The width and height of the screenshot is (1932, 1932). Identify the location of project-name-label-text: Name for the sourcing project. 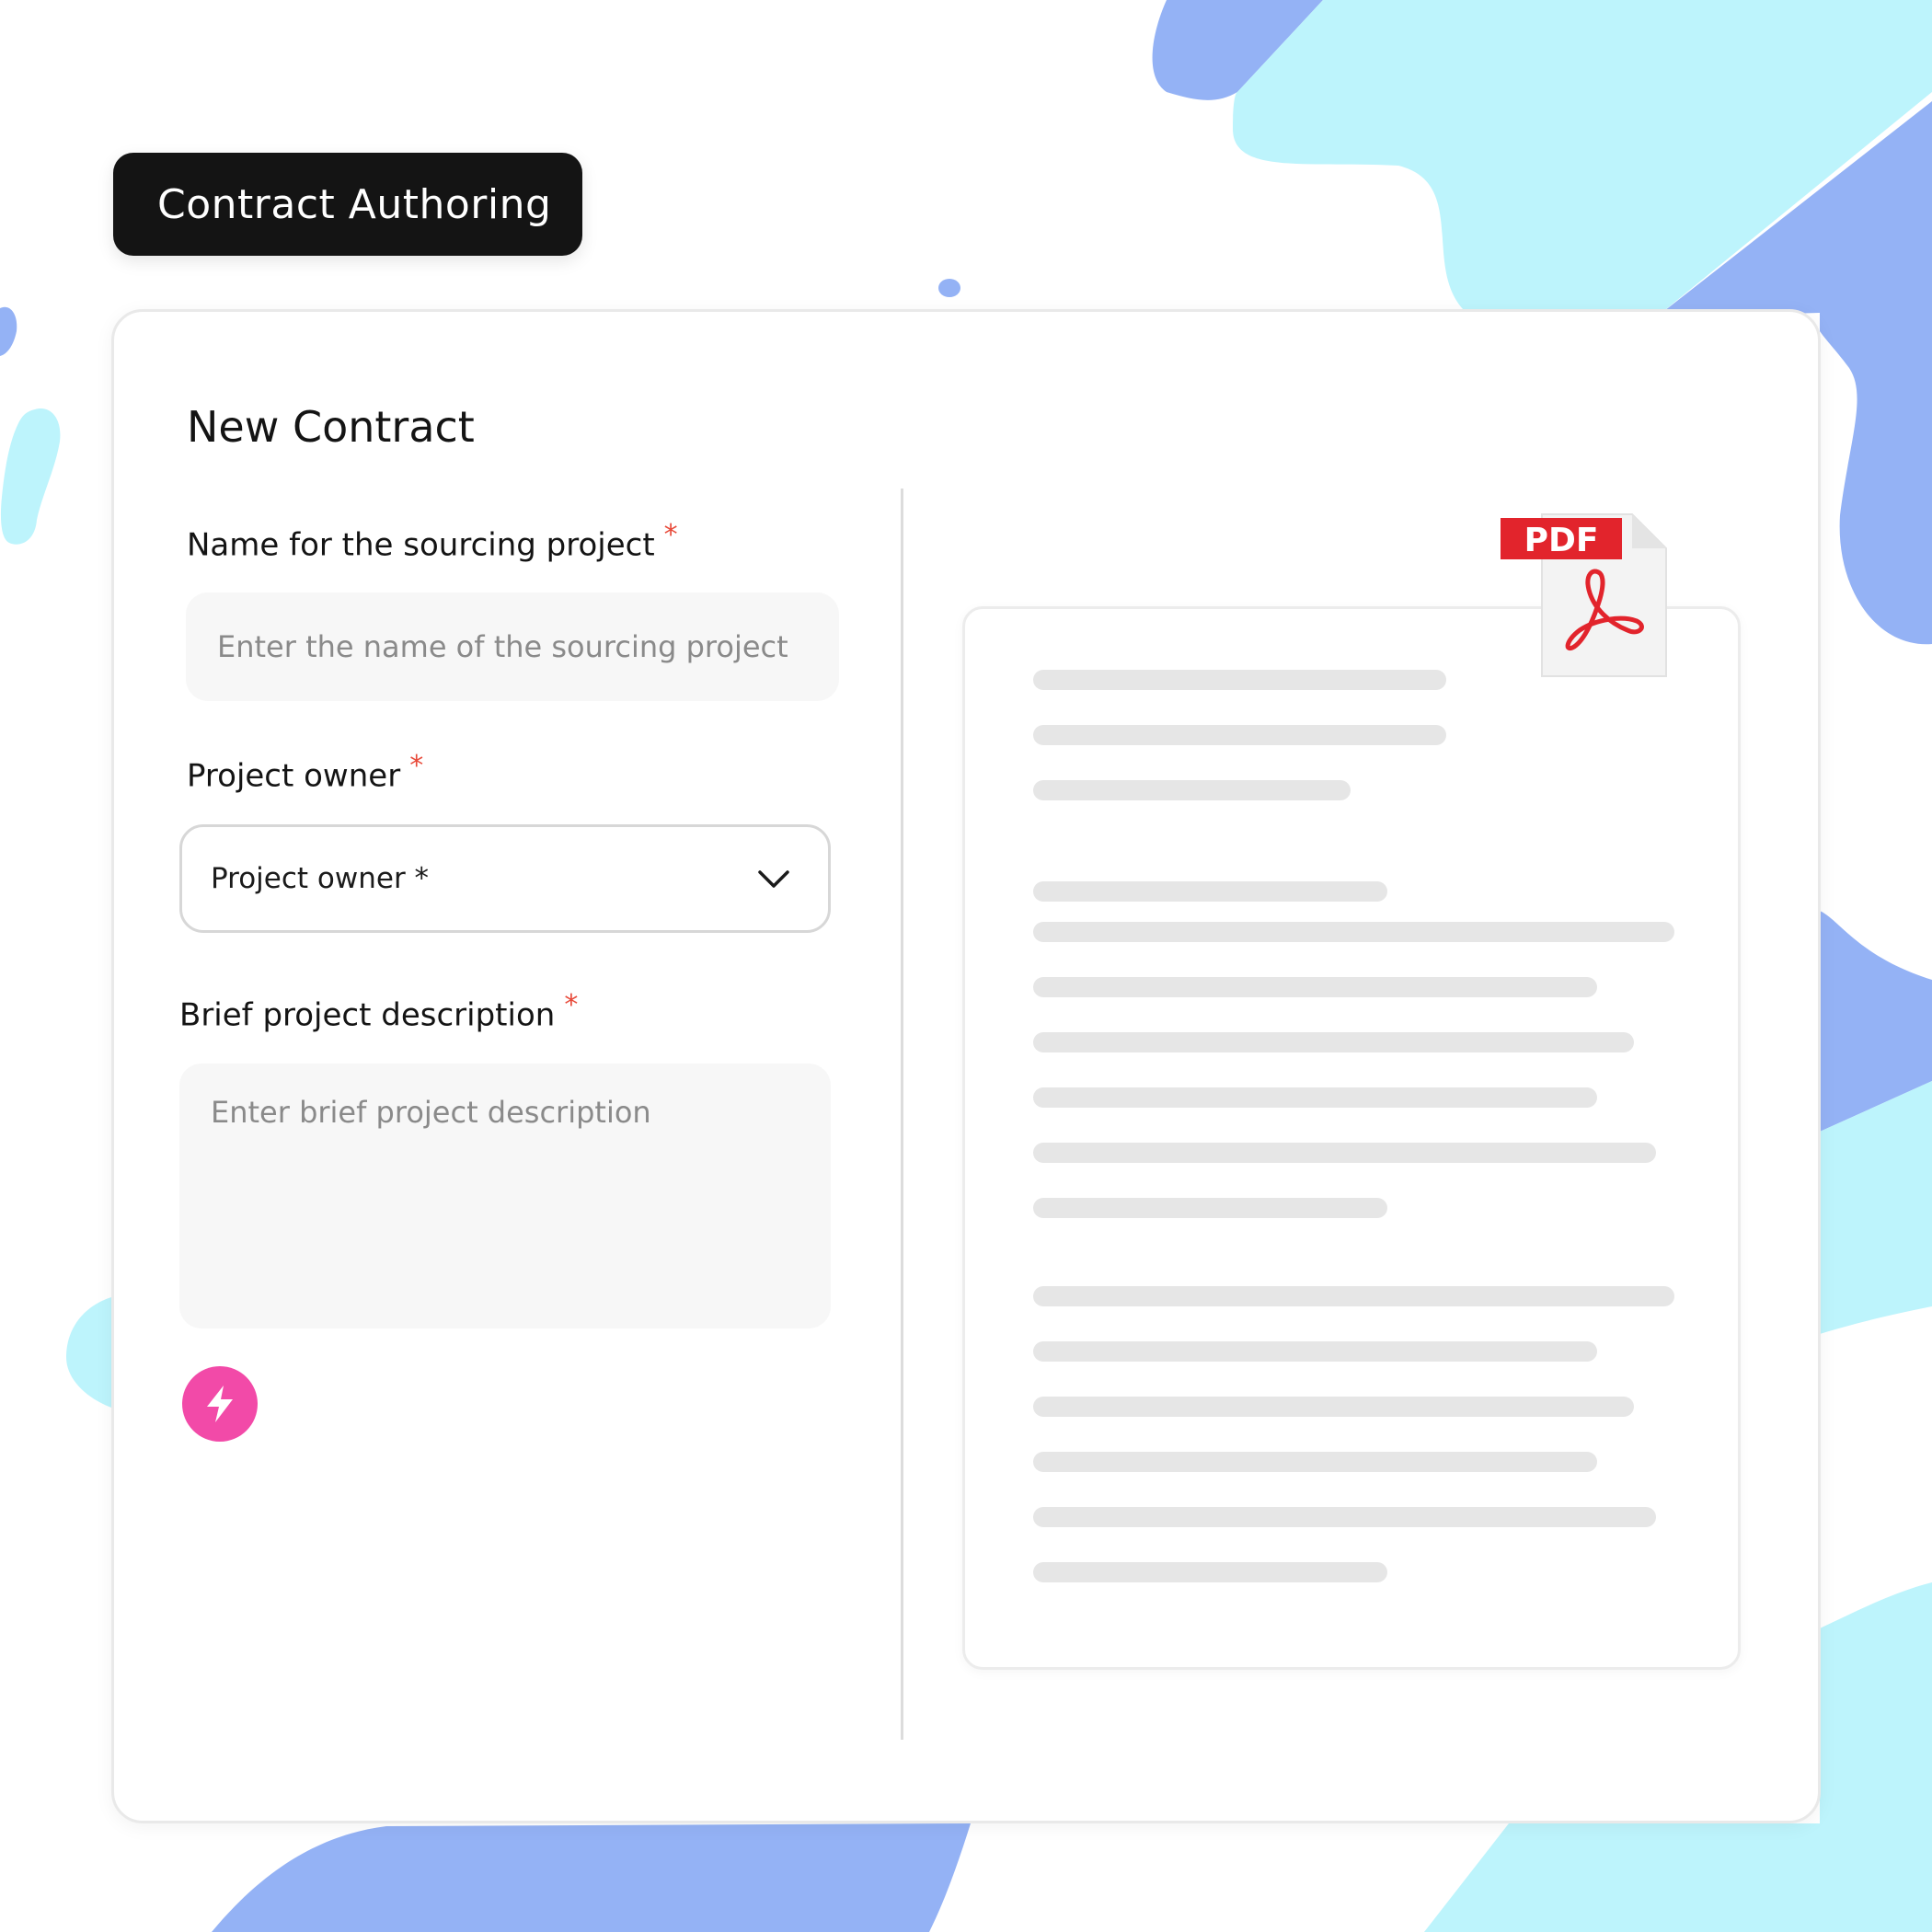
(421, 545).